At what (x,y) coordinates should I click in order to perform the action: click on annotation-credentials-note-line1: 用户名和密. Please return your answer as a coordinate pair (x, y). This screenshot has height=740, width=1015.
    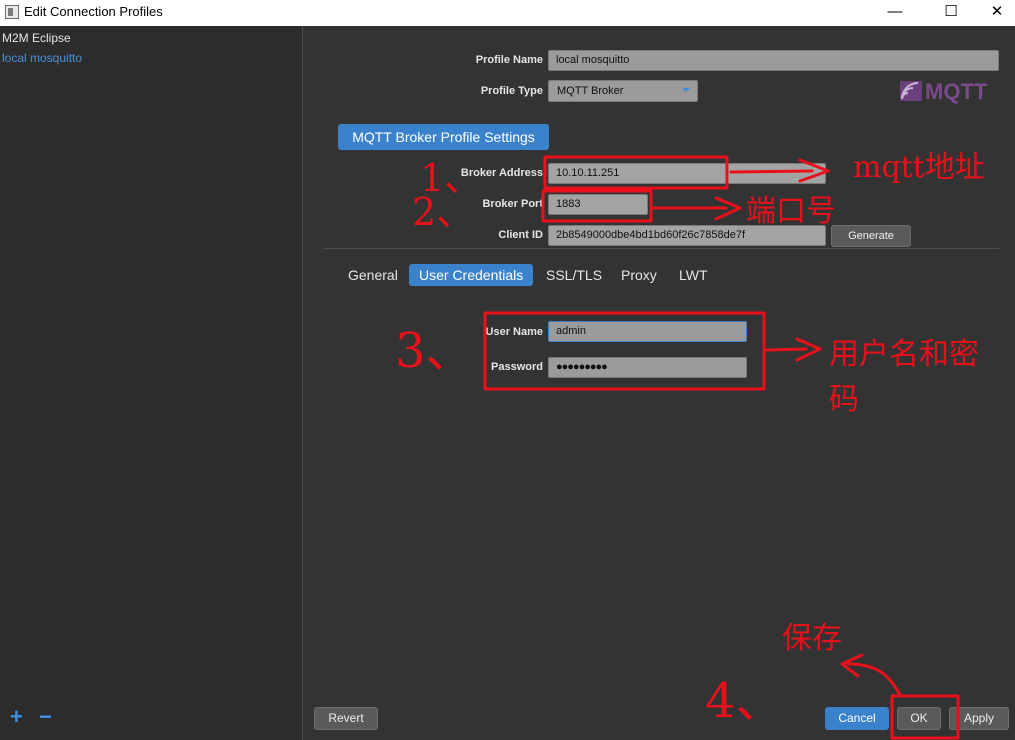
    Looking at the image, I should click on (904, 354).